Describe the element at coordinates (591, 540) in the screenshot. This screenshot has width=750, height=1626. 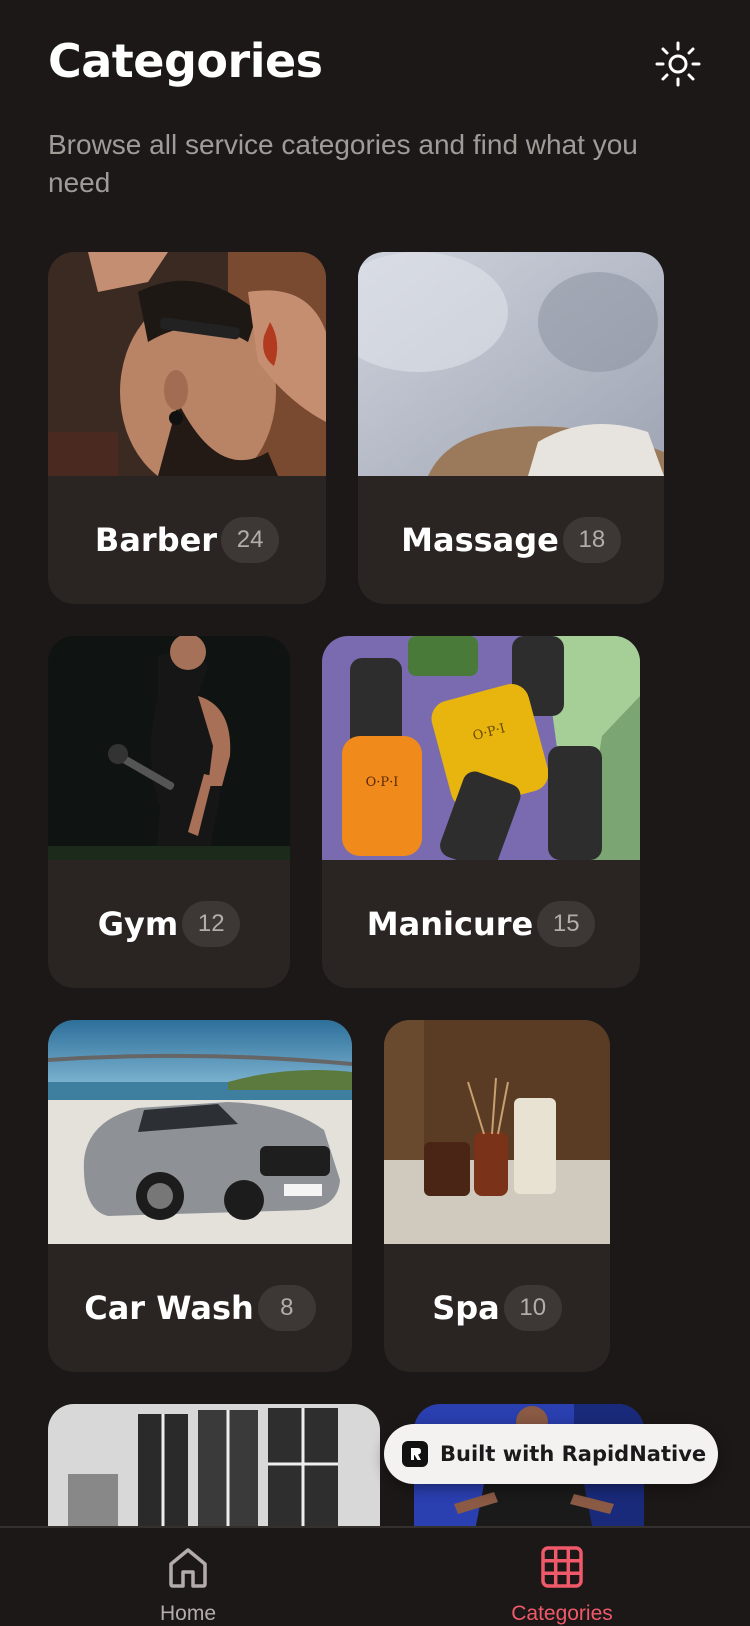
I see `category-count-badge: 18` at that location.